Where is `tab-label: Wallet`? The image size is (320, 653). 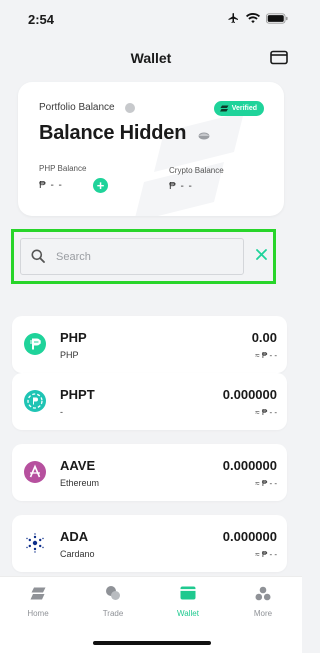 tab-label: Wallet is located at coordinates (188, 613).